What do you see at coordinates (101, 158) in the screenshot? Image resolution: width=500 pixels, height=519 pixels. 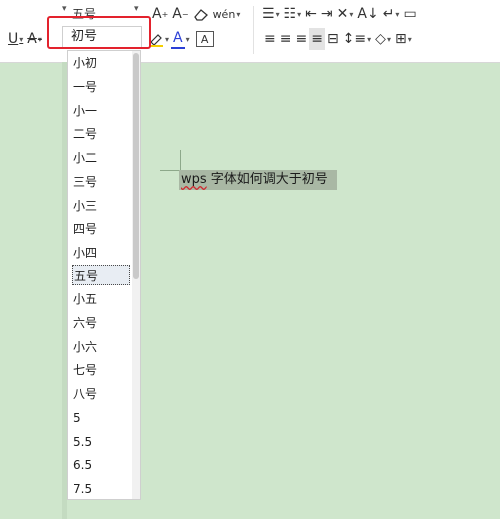 I see `font-size-option: 小二` at bounding box center [101, 158].